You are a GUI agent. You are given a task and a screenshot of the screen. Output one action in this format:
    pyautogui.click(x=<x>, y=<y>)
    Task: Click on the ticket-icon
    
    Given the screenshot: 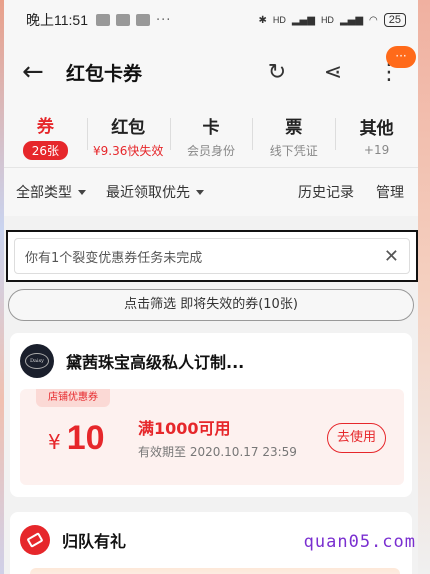 What is the action you would take?
    pyautogui.click(x=35, y=540)
    